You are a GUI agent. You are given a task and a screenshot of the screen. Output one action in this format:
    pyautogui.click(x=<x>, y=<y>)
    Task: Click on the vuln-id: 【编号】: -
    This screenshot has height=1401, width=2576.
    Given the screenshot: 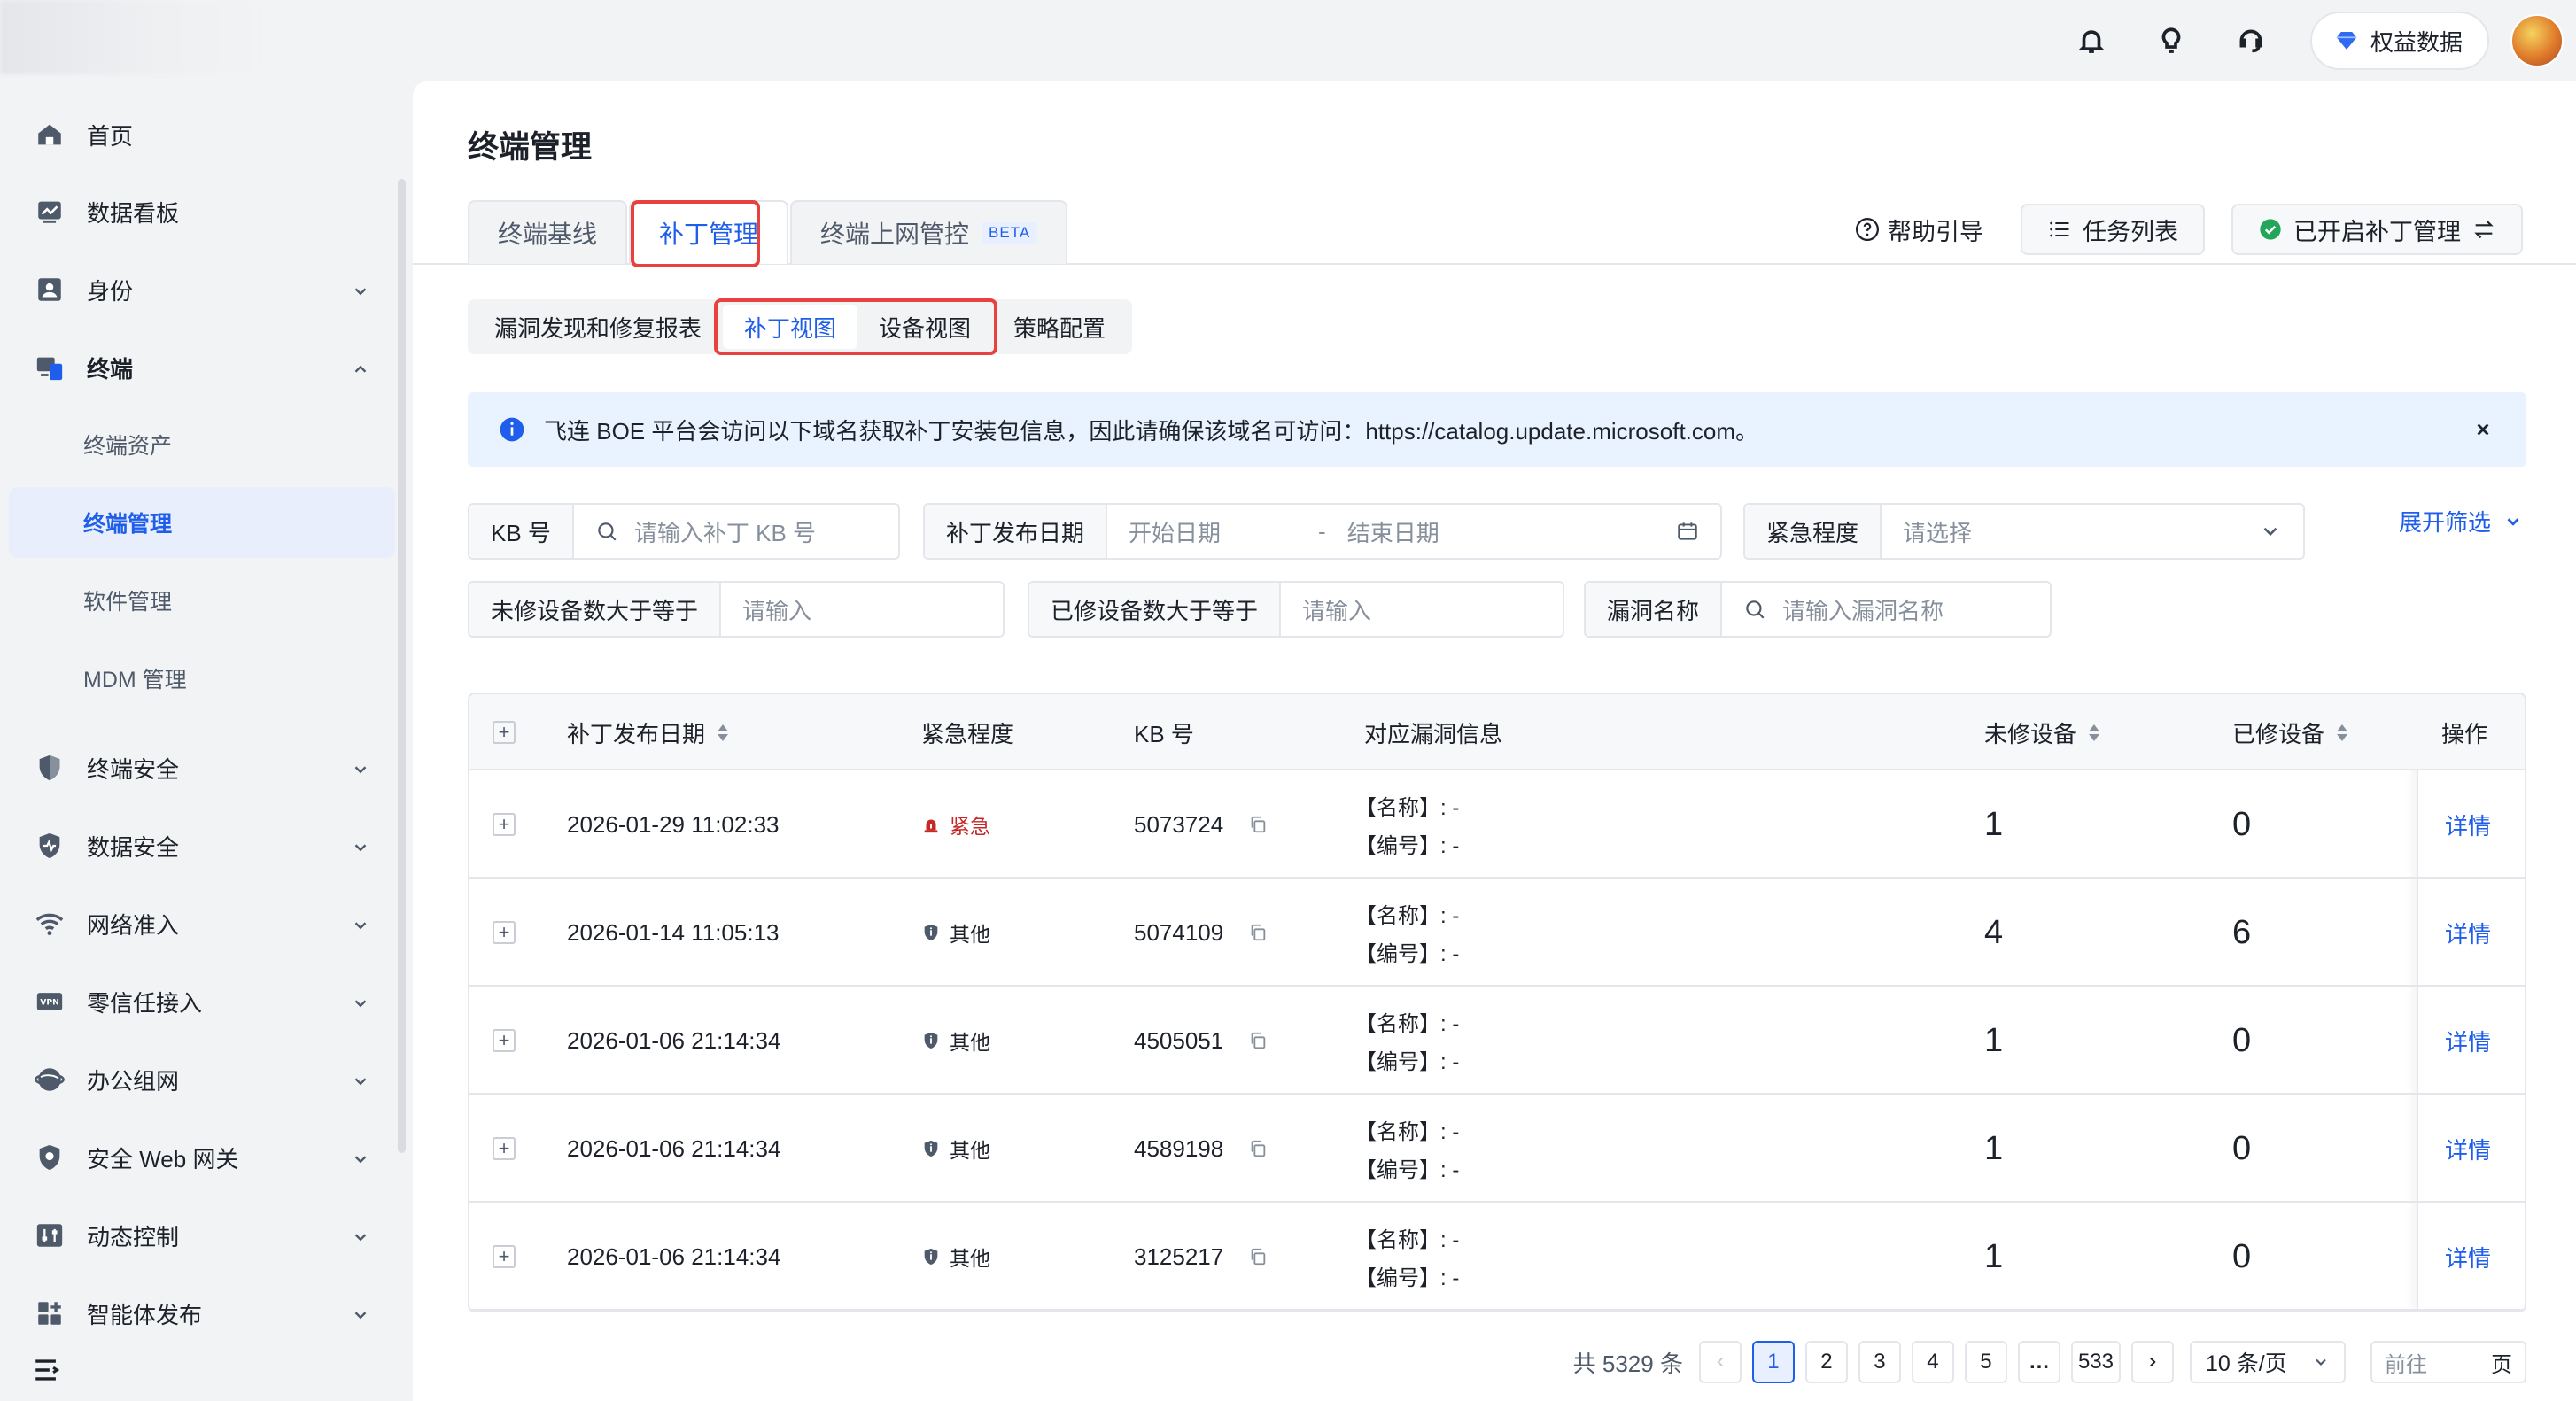 What is the action you would take?
    pyautogui.click(x=1407, y=1062)
    